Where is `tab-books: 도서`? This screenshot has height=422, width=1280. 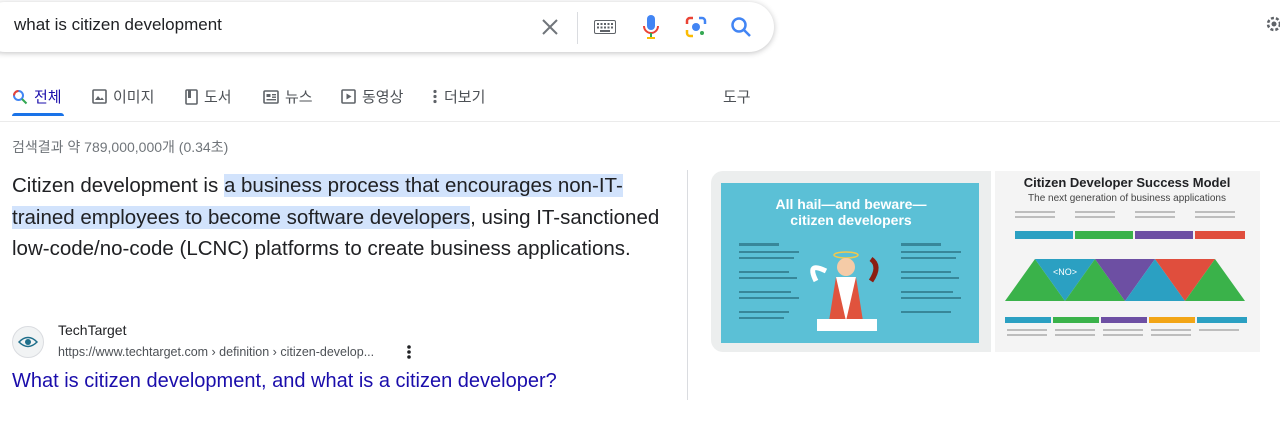 tab-books: 도서 is located at coordinates (208, 96).